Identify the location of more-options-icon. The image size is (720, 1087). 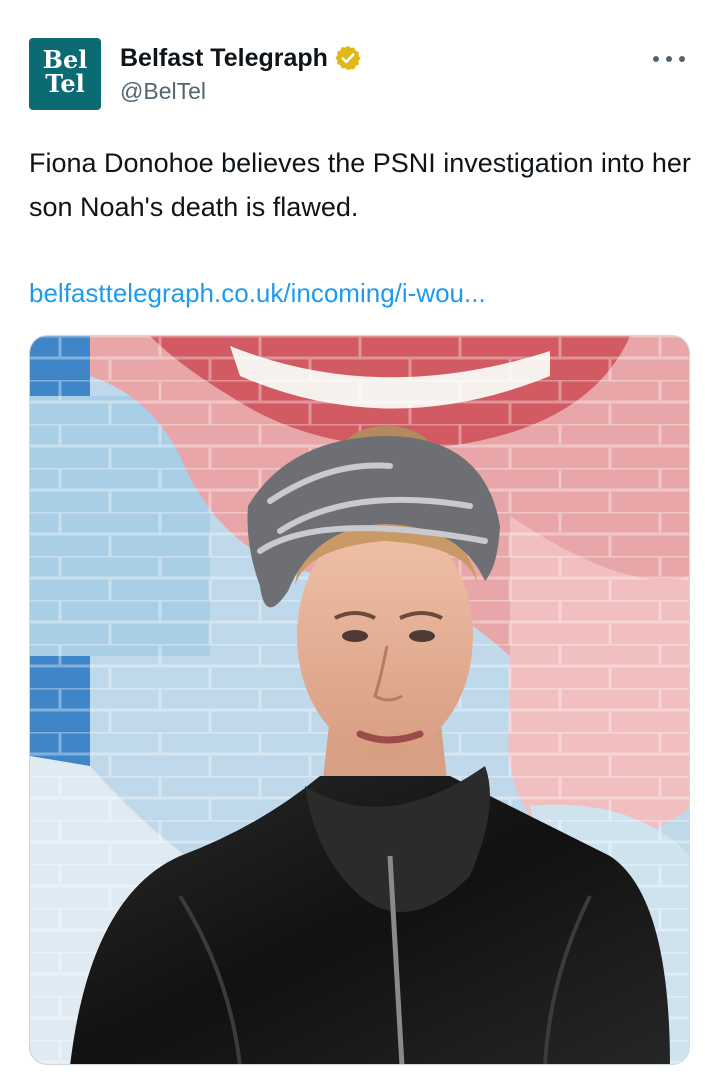
(669, 59).